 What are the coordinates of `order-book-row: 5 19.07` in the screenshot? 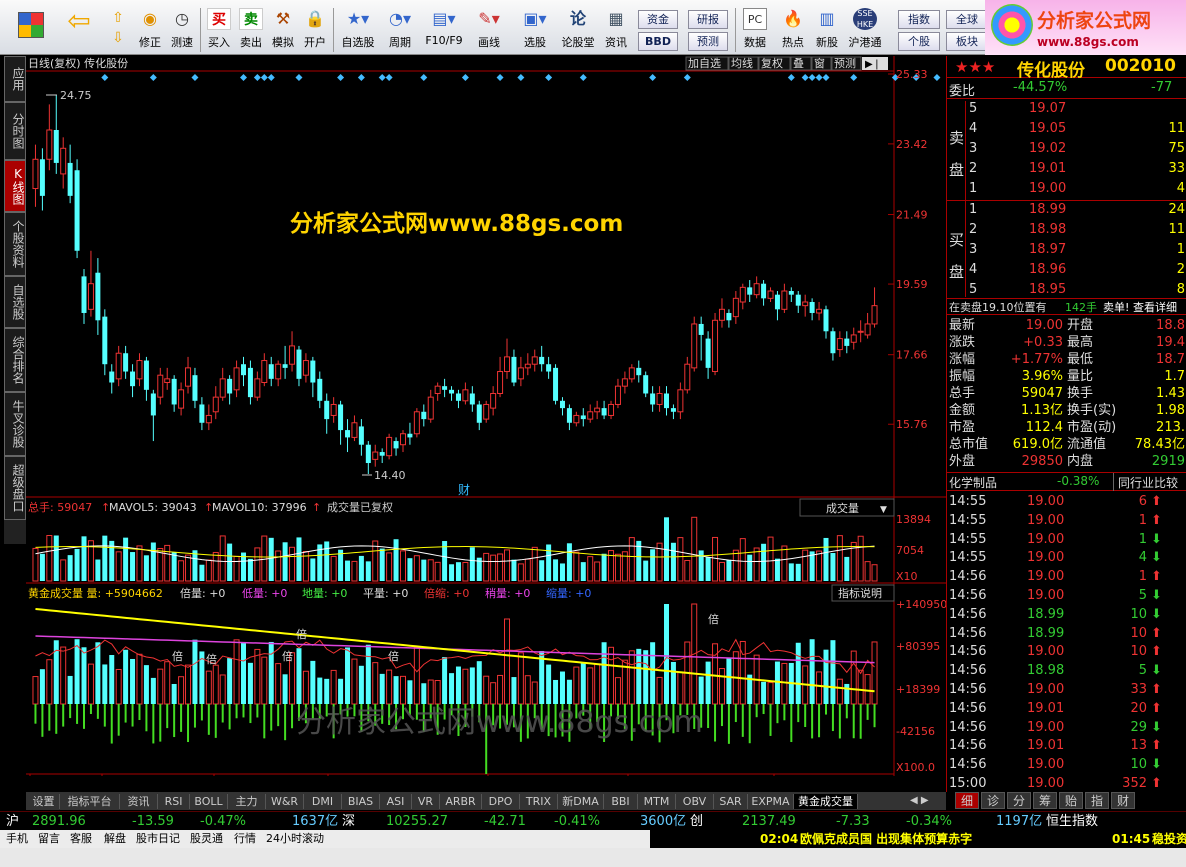 It's located at (1066, 110).